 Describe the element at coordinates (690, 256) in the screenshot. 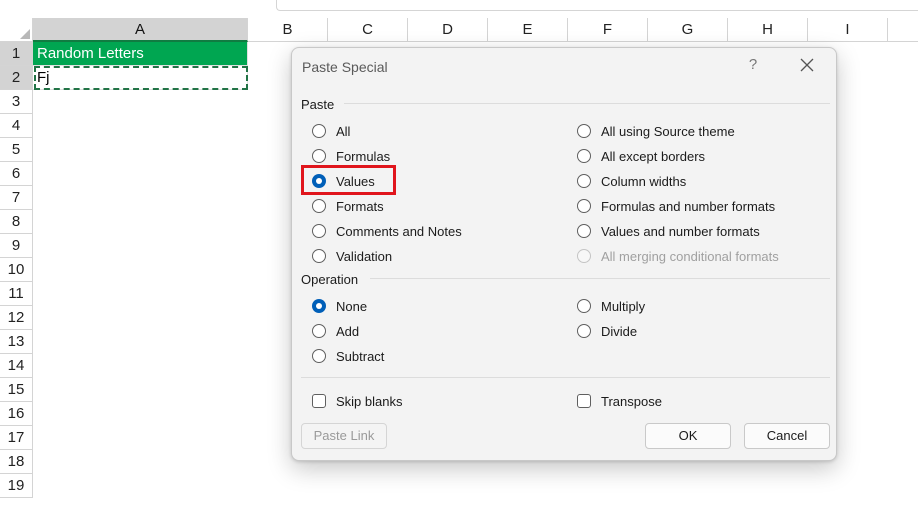

I see `option-label: All merging conditional formats` at that location.